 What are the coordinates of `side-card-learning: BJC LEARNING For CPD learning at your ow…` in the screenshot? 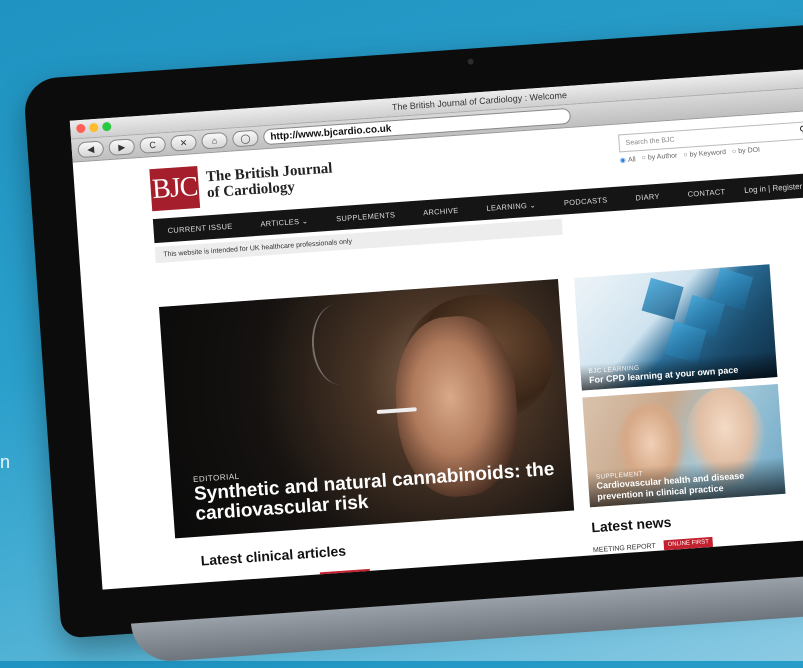 It's located at (675, 327).